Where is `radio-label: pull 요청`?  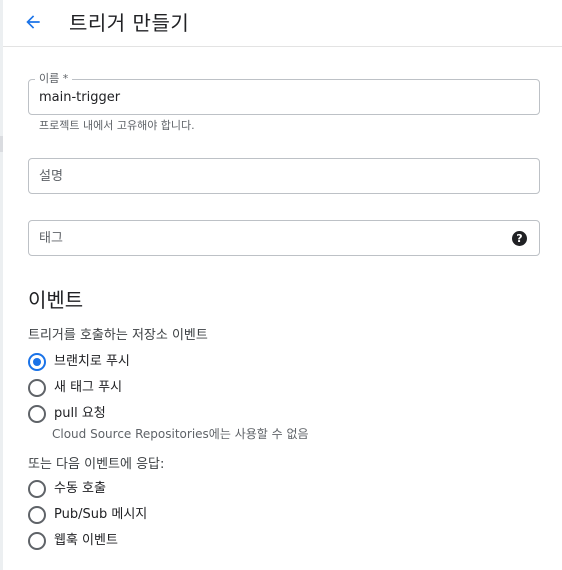
radio-label: pull 요청 is located at coordinates (80, 413).